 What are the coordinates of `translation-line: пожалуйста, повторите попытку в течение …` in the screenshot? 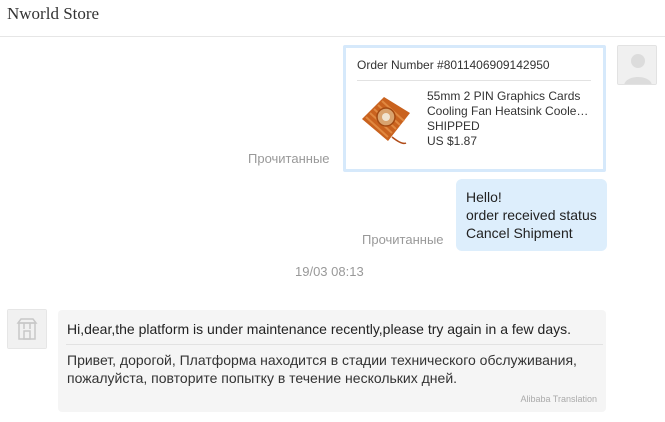 It's located at (262, 378).